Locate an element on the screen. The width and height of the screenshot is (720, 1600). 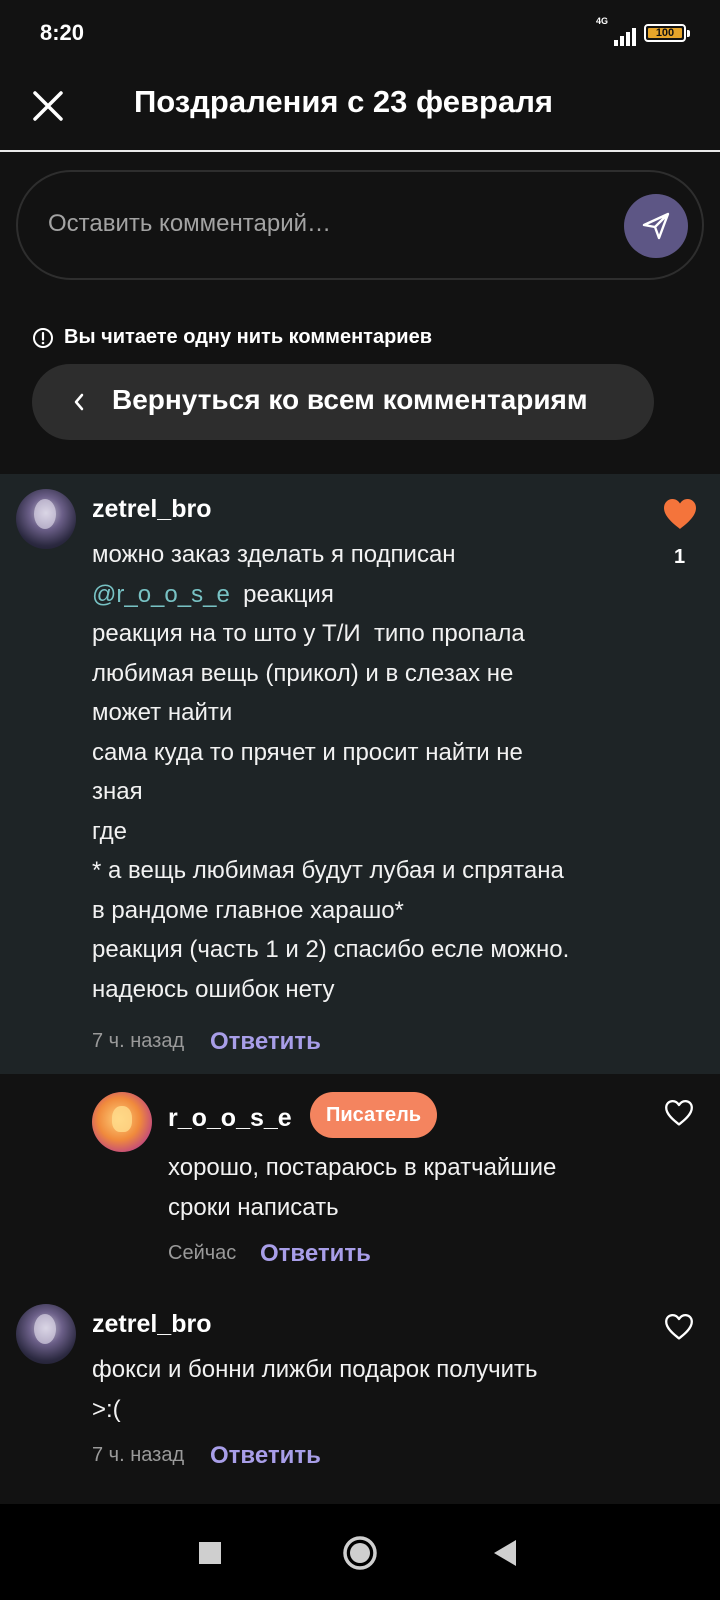
system-navigation-bar is located at coordinates (360, 1552).